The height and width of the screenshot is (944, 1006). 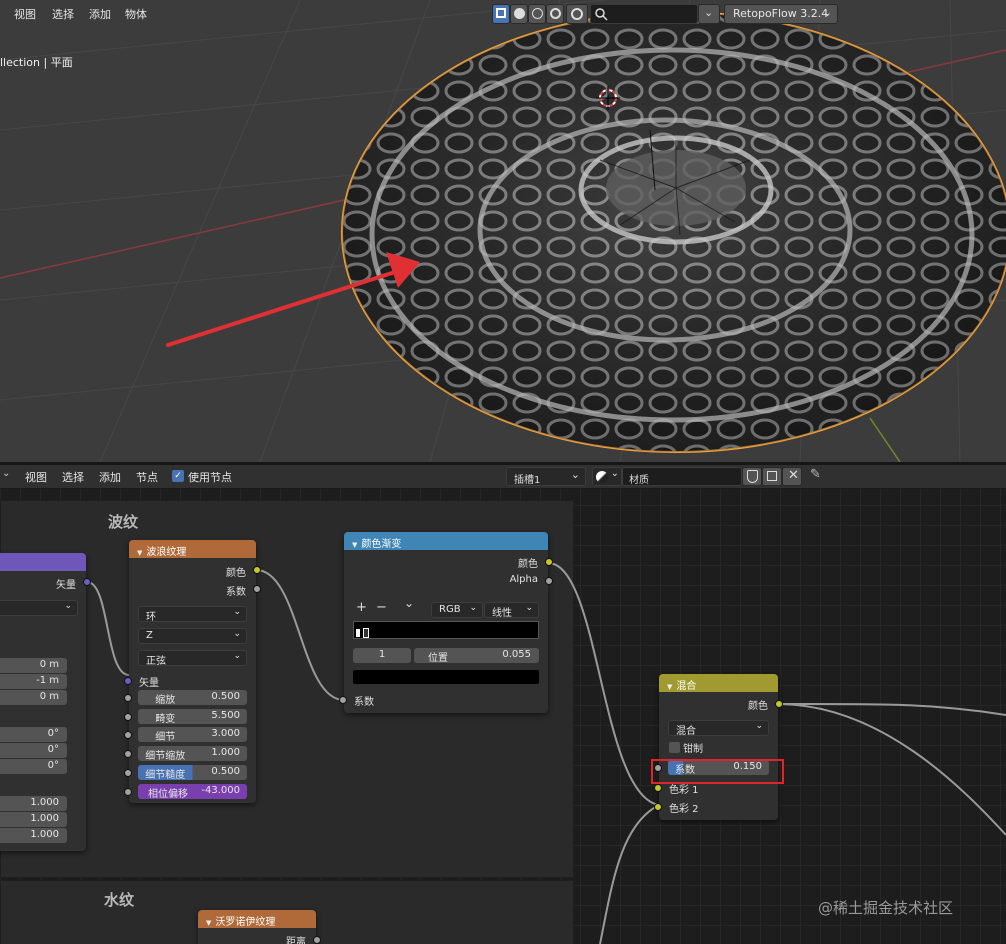 I want to click on rendered-shading-button, so click(x=555, y=14).